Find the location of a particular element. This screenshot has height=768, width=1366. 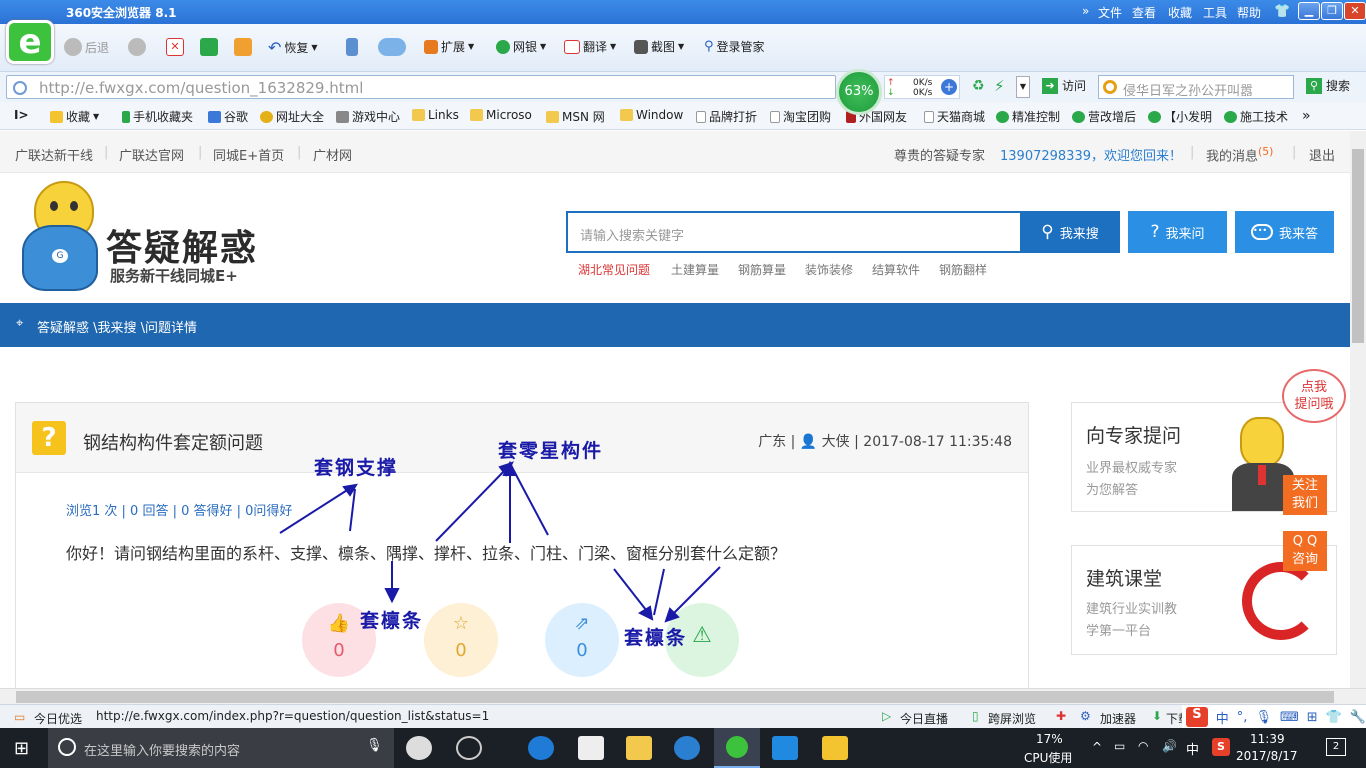

stop-button: ✕ is located at coordinates (175, 47).